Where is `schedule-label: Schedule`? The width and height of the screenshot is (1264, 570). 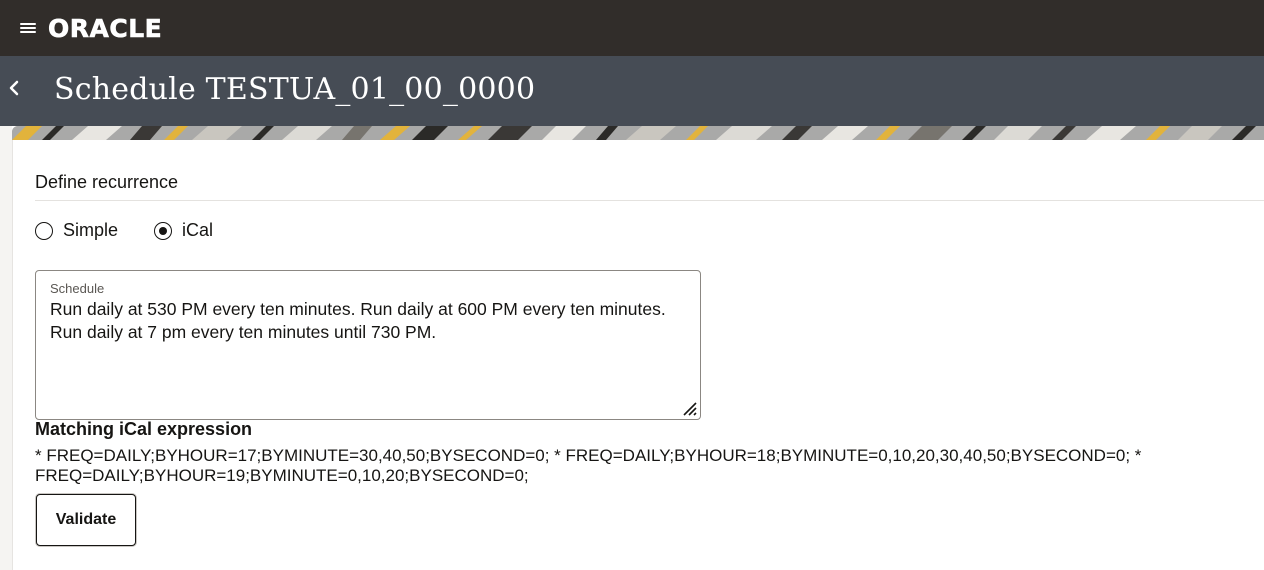 schedule-label: Schedule is located at coordinates (77, 288).